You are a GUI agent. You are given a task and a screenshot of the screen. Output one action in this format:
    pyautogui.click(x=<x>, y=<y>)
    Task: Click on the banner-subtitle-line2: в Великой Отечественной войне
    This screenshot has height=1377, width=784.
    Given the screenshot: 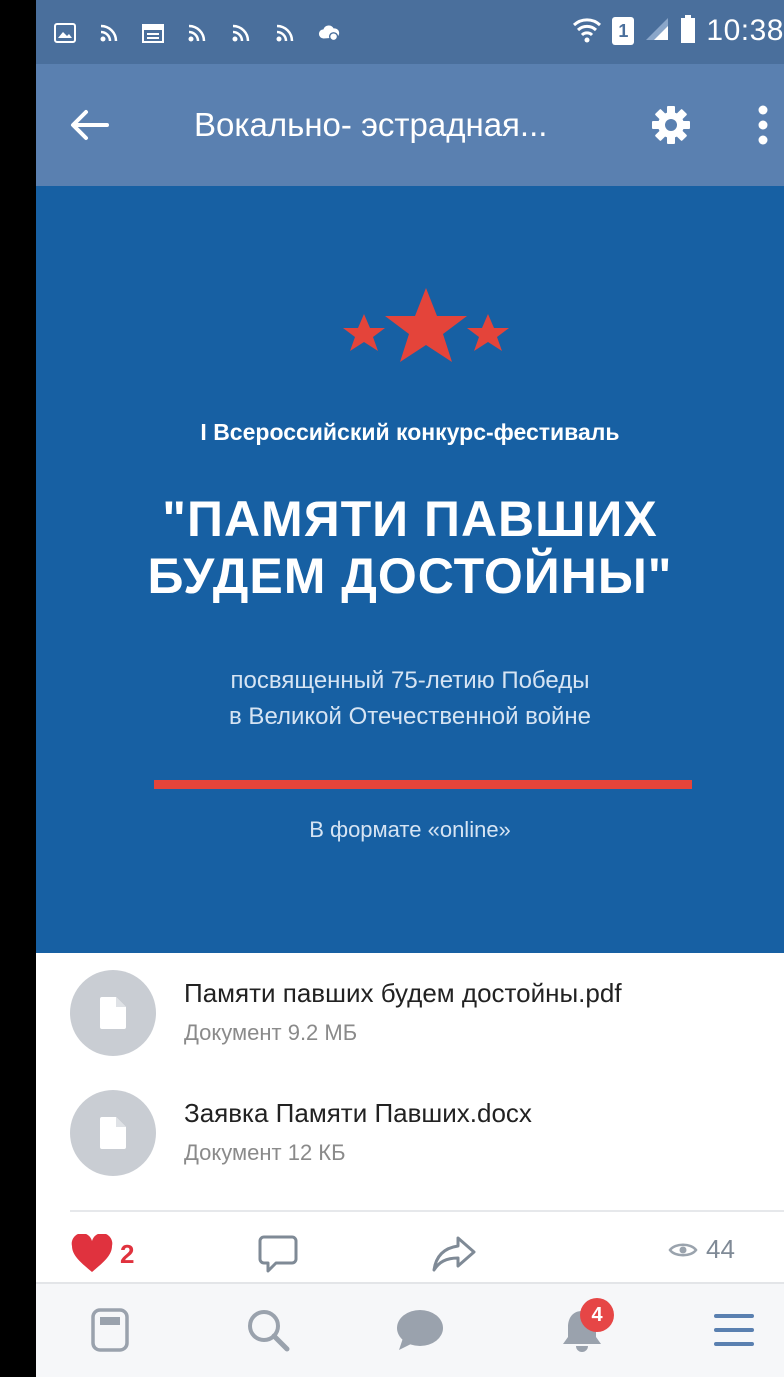 What is the action you would take?
    pyautogui.click(x=410, y=716)
    